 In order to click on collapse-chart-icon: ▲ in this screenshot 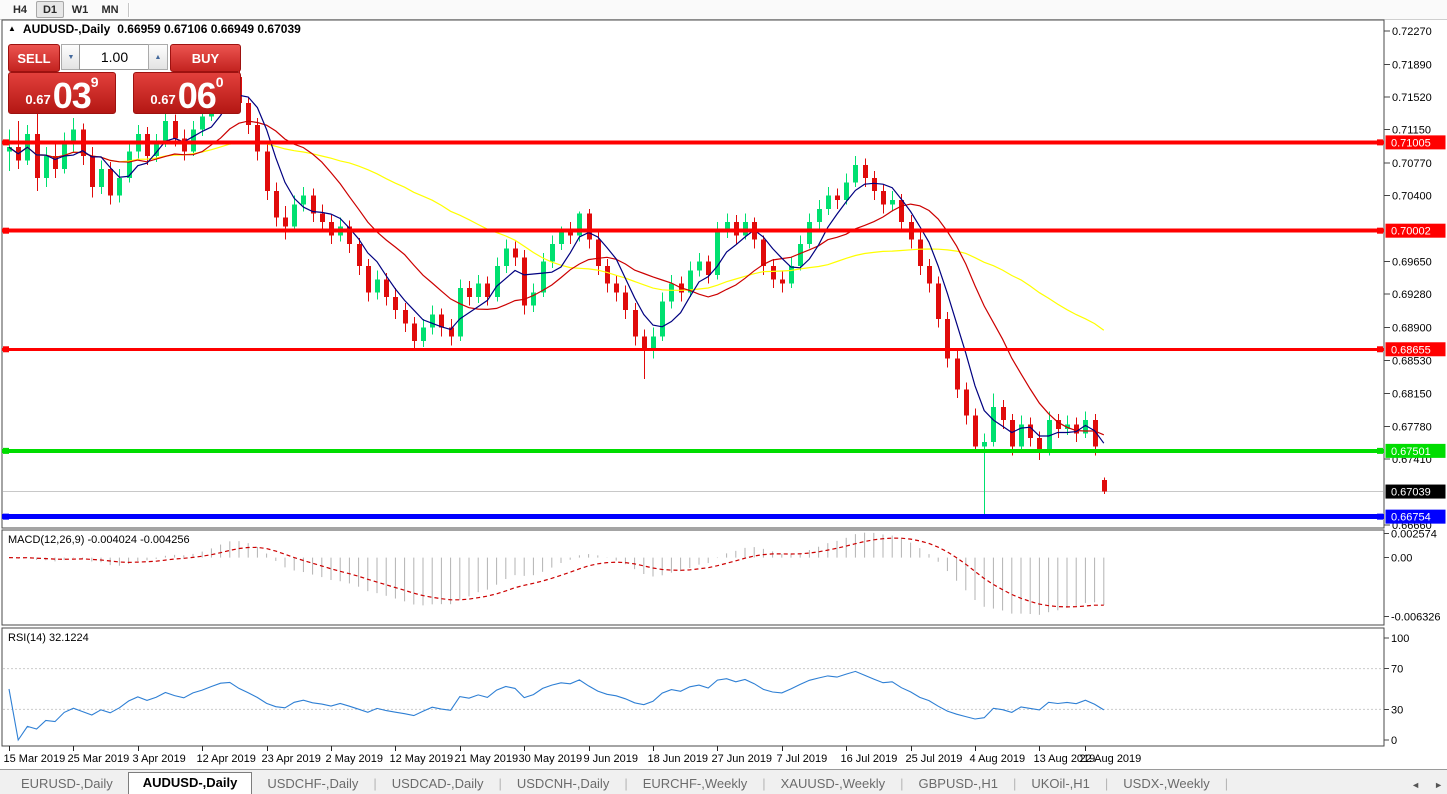, I will do `click(12, 28)`.